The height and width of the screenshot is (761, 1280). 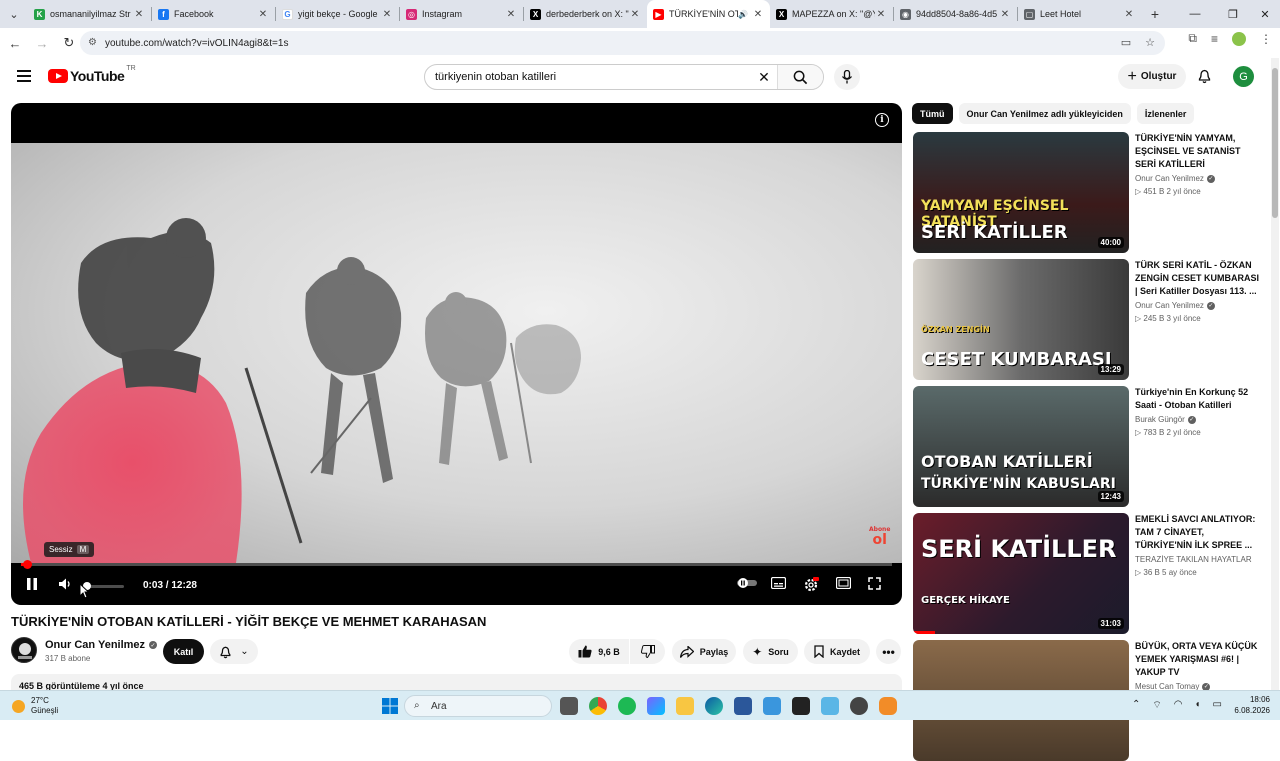 I want to click on speaker-icon: ◖, so click(x=1198, y=705).